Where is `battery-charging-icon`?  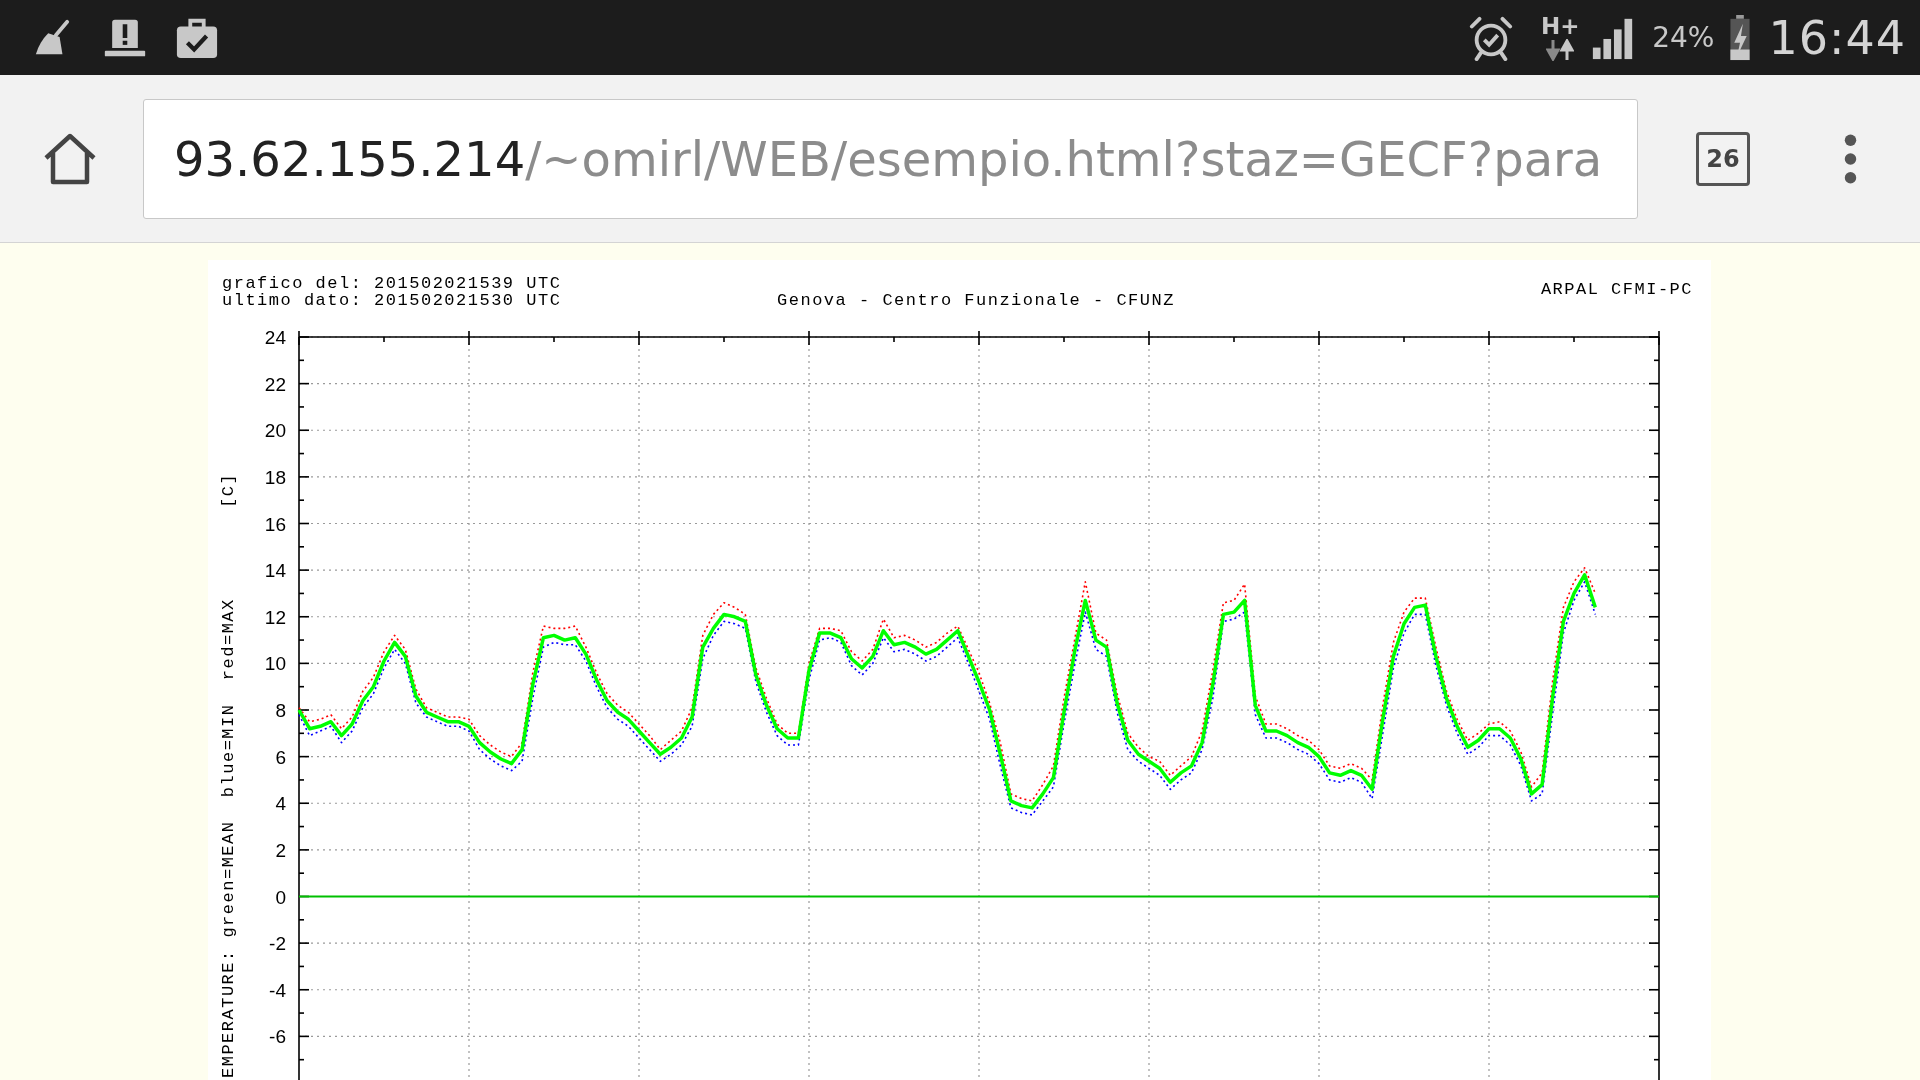 battery-charging-icon is located at coordinates (1740, 37).